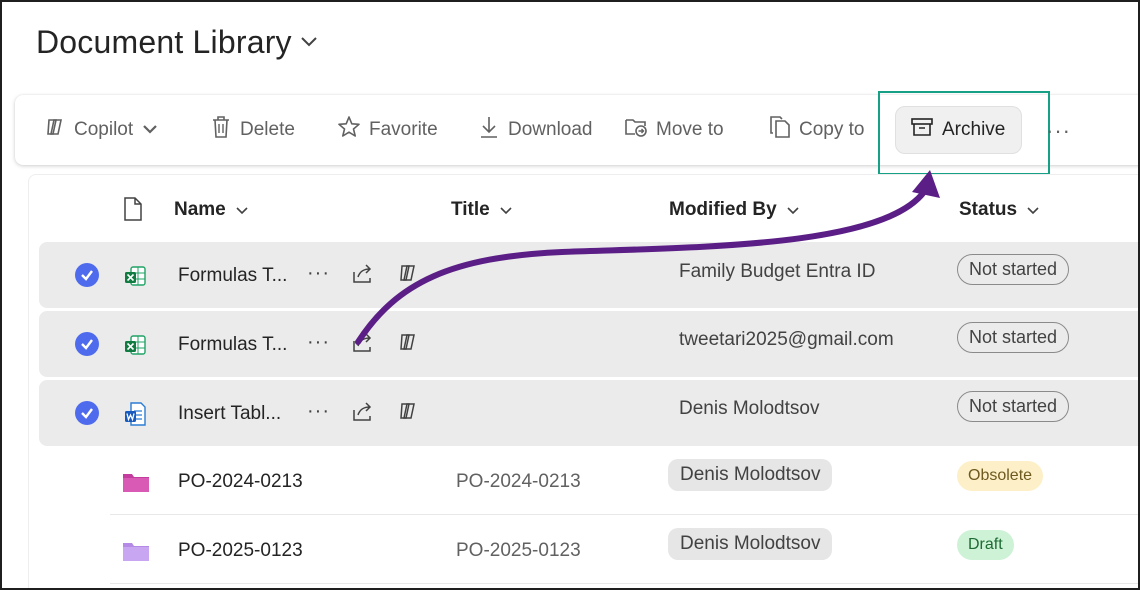 This screenshot has width=1140, height=590. I want to click on title-cell: PO-2025-0123, so click(518, 550).